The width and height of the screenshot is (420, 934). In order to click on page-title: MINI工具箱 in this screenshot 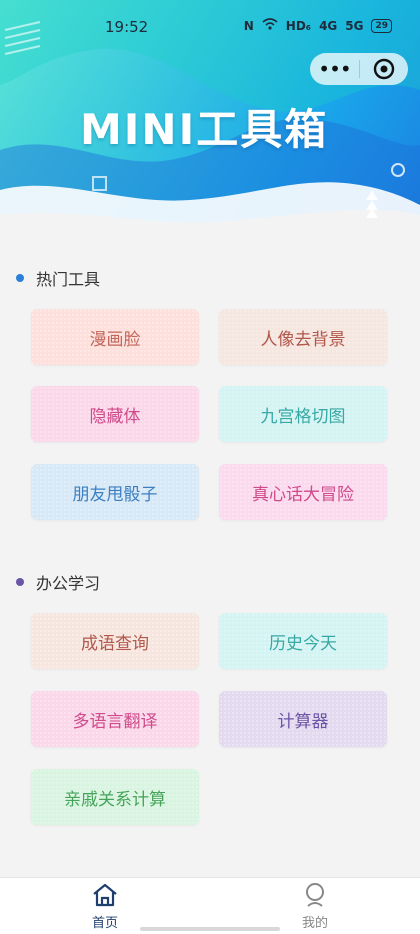, I will do `click(204, 129)`.